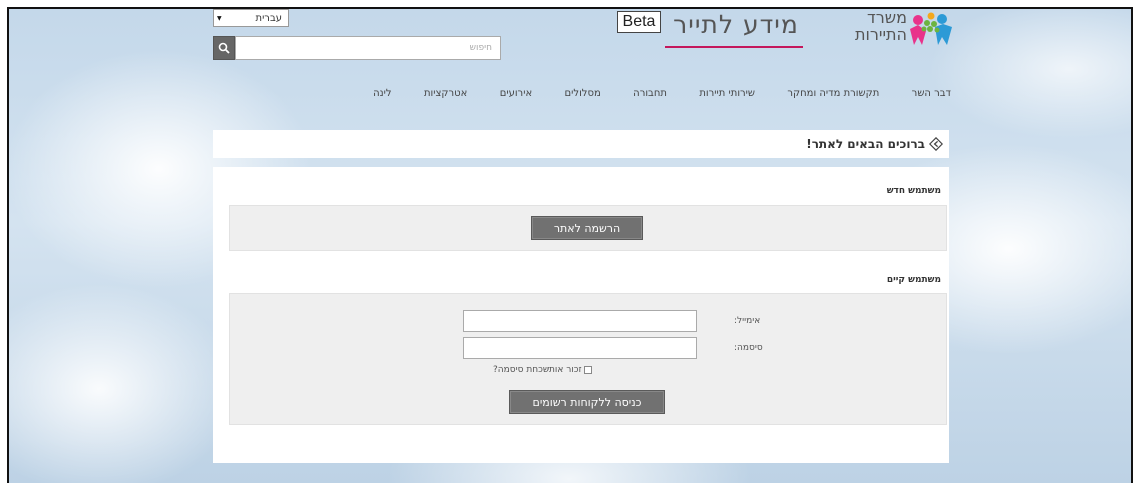 This screenshot has height=483, width=1140. I want to click on existing-user-title: משתמש קיים, so click(913, 280).